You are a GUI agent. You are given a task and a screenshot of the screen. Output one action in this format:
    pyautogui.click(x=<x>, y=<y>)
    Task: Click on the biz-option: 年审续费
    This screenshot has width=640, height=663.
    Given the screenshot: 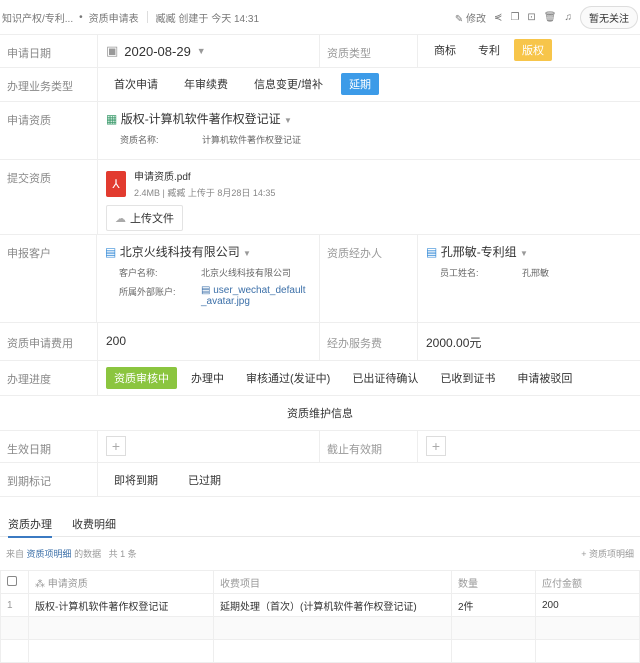 What is the action you would take?
    pyautogui.click(x=206, y=84)
    